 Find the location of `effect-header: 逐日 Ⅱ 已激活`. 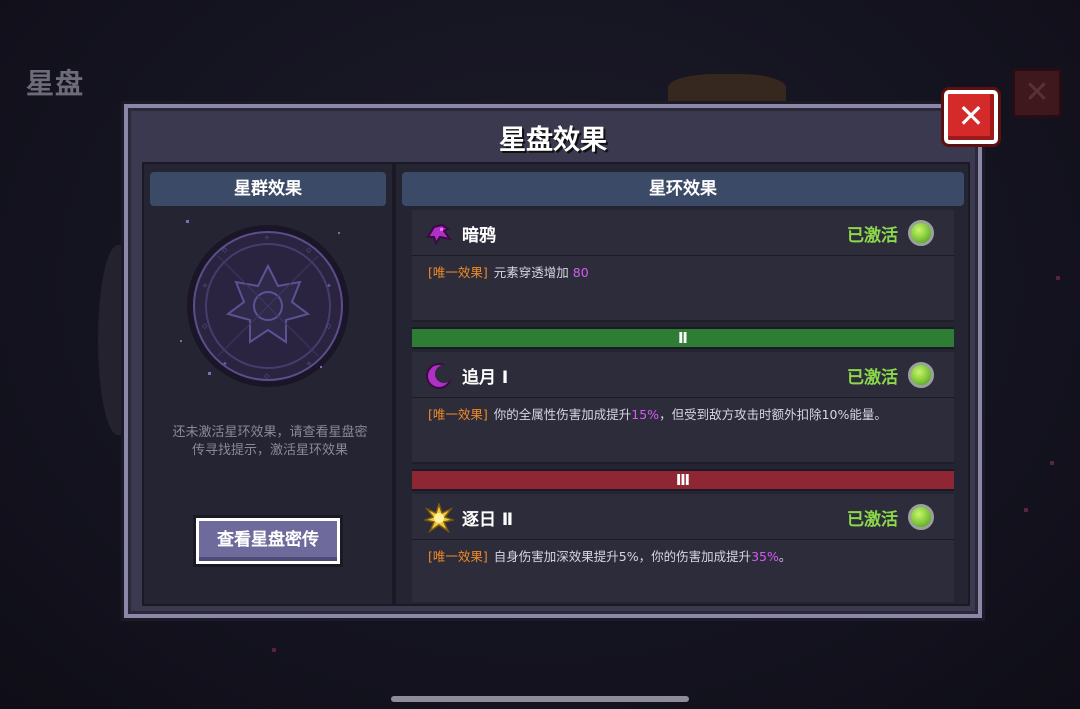

effect-header: 逐日 Ⅱ 已激活 is located at coordinates (683, 517).